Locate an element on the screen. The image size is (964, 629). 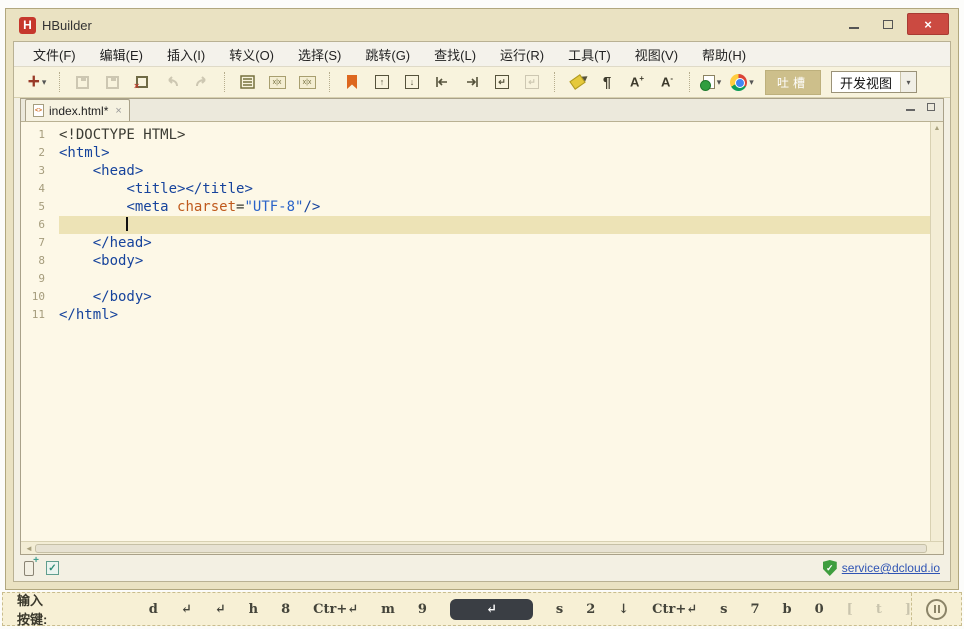
tab-close-icon: × is located at coordinates (118, 111).